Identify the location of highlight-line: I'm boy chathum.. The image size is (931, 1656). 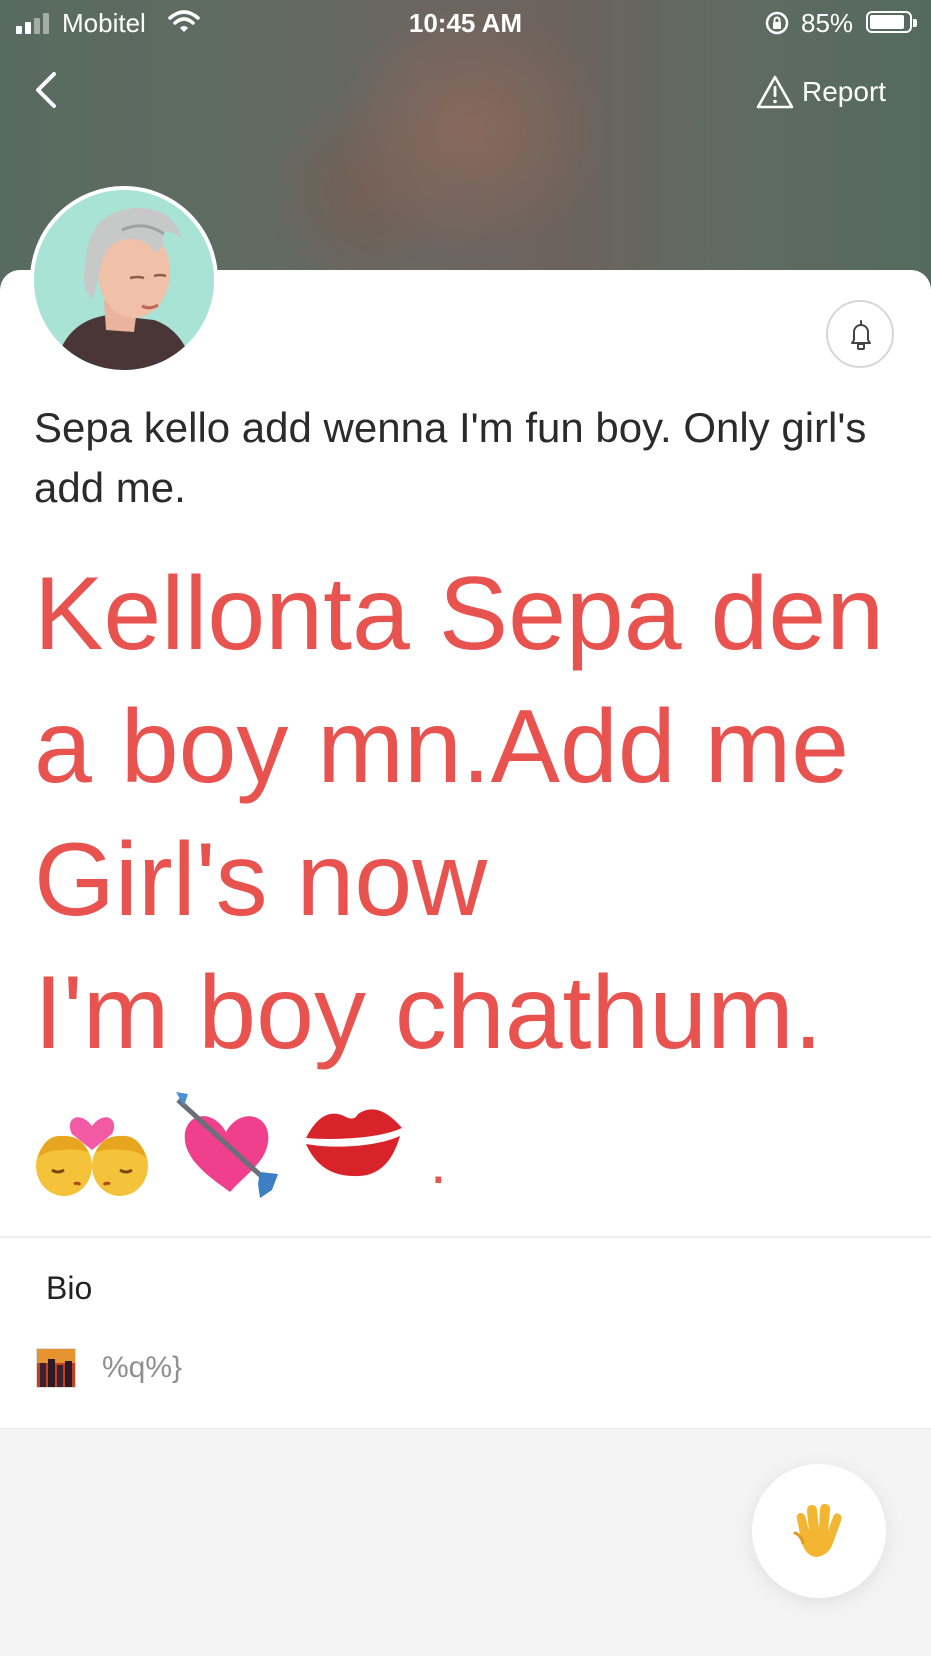
(428, 1013).